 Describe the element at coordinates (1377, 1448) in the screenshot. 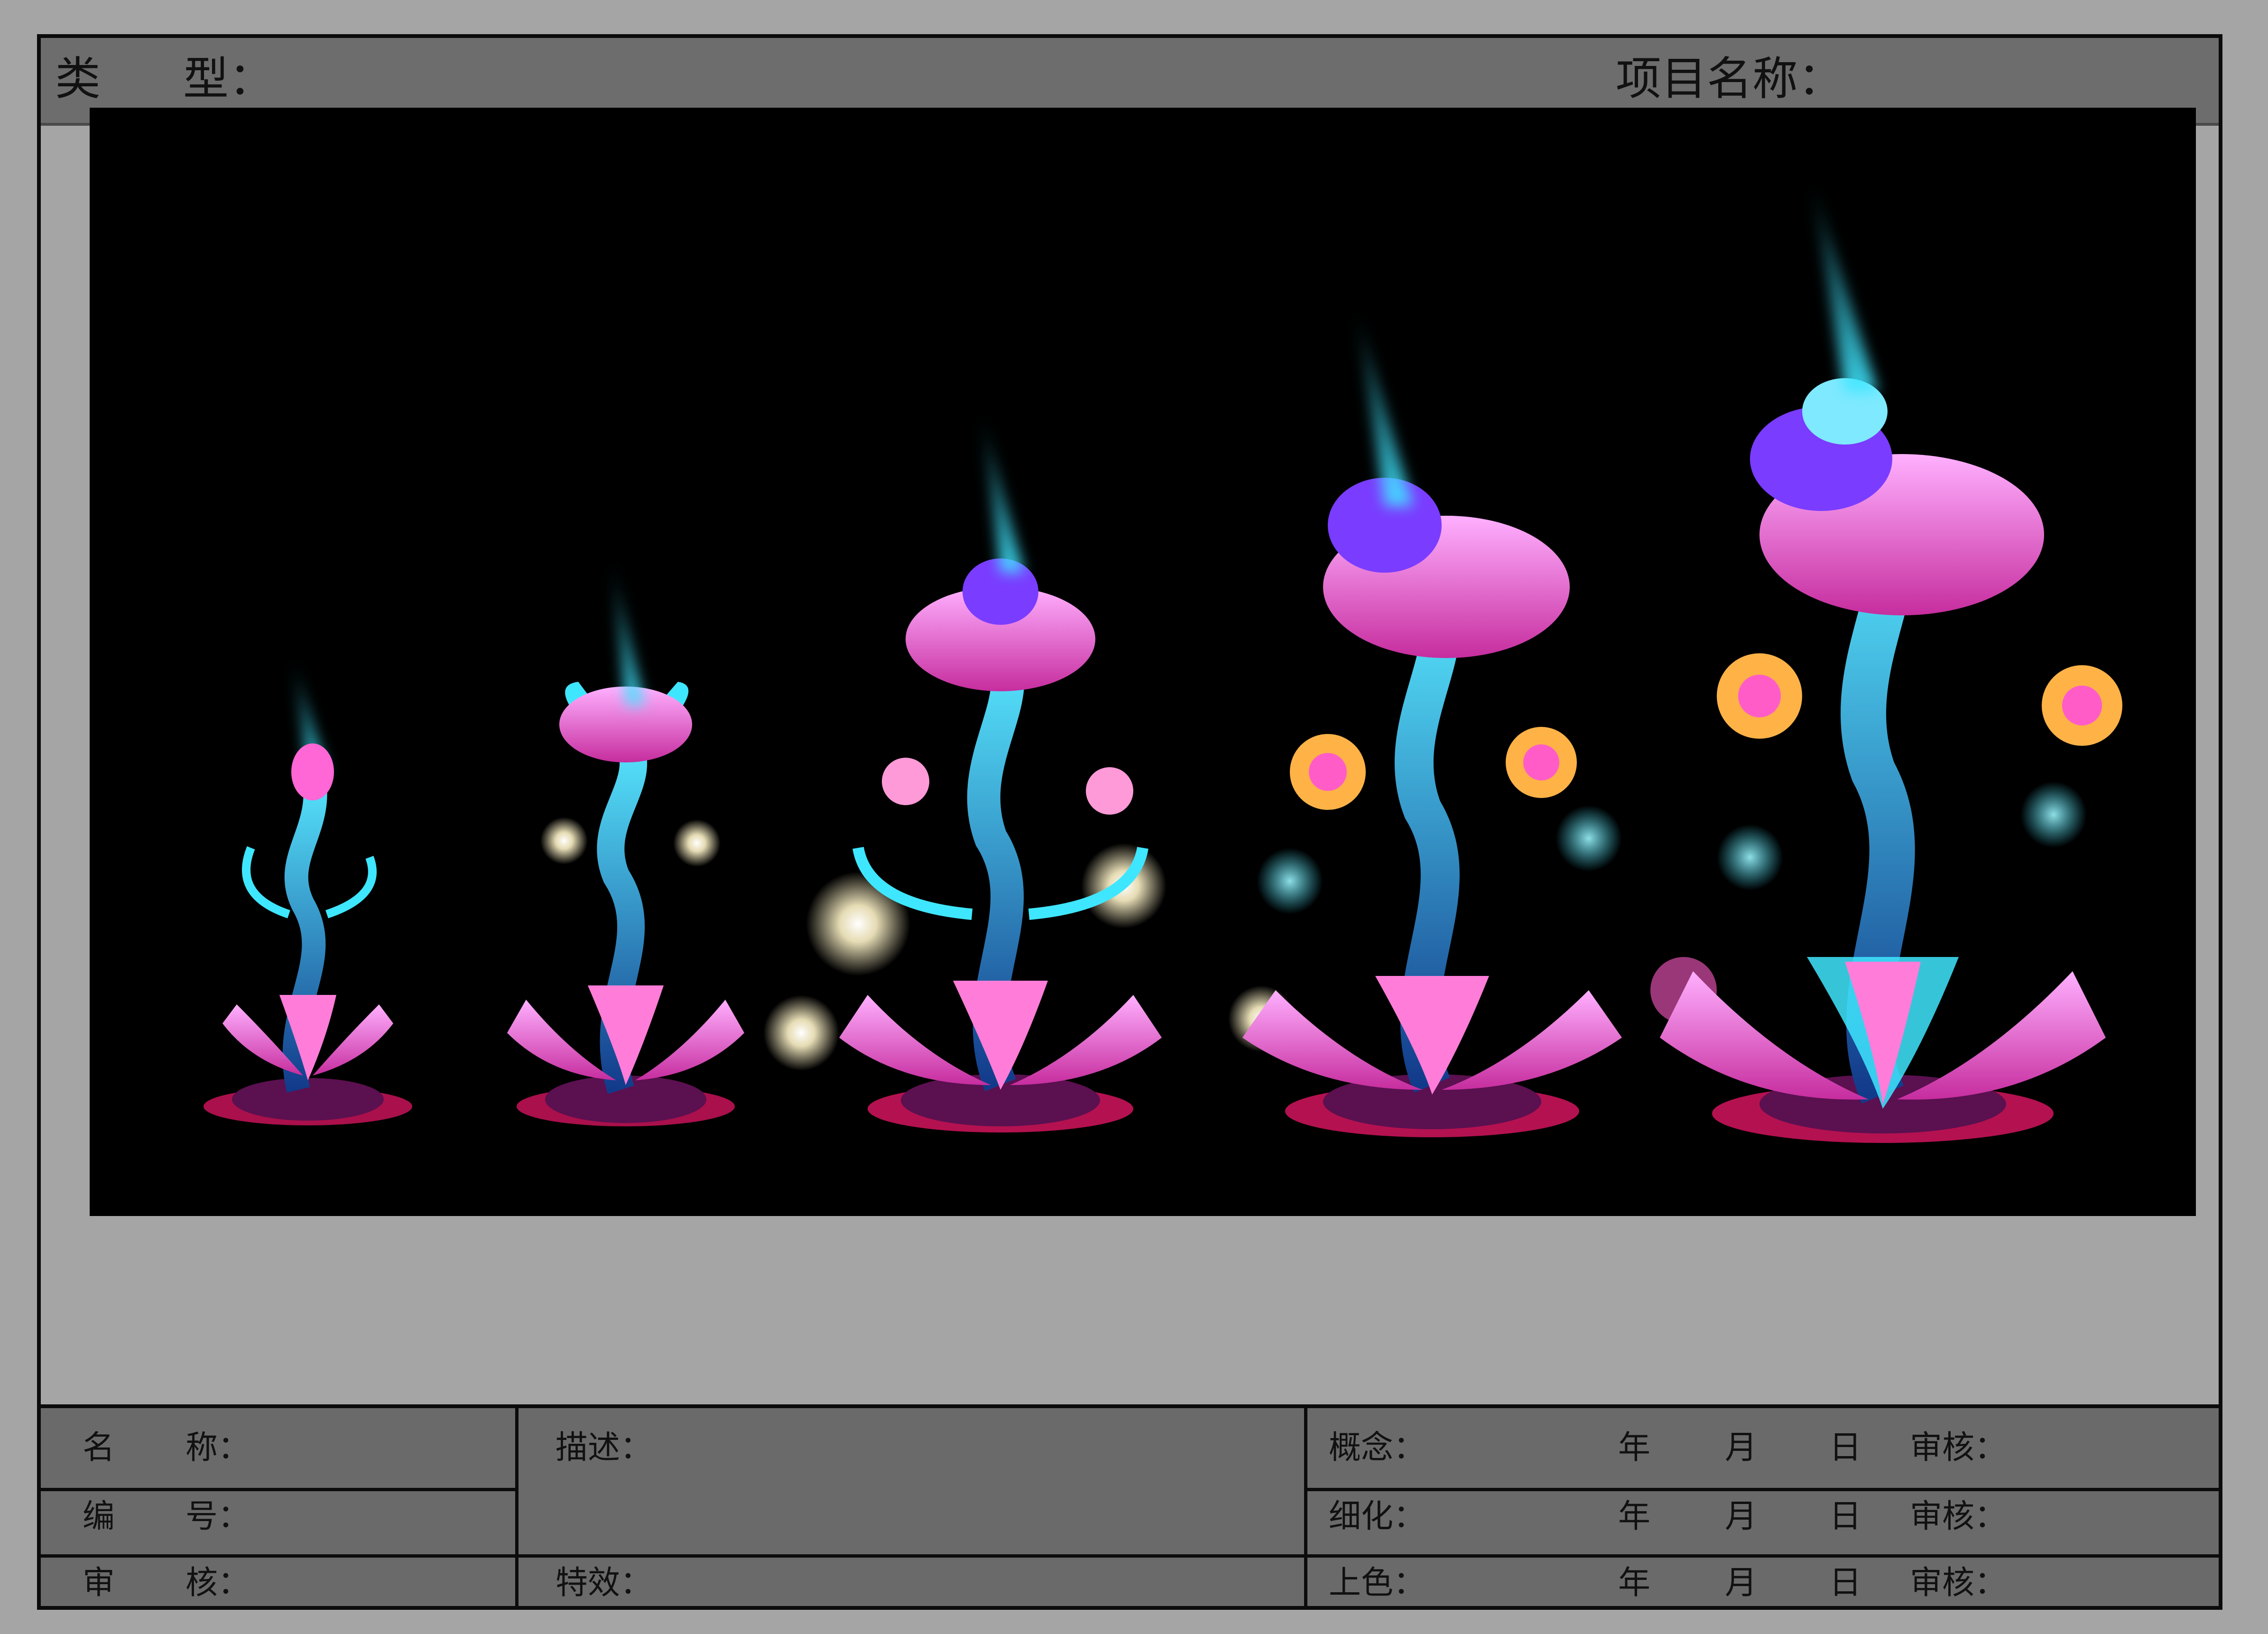

I see `stage-concept-label: 概念：` at that location.